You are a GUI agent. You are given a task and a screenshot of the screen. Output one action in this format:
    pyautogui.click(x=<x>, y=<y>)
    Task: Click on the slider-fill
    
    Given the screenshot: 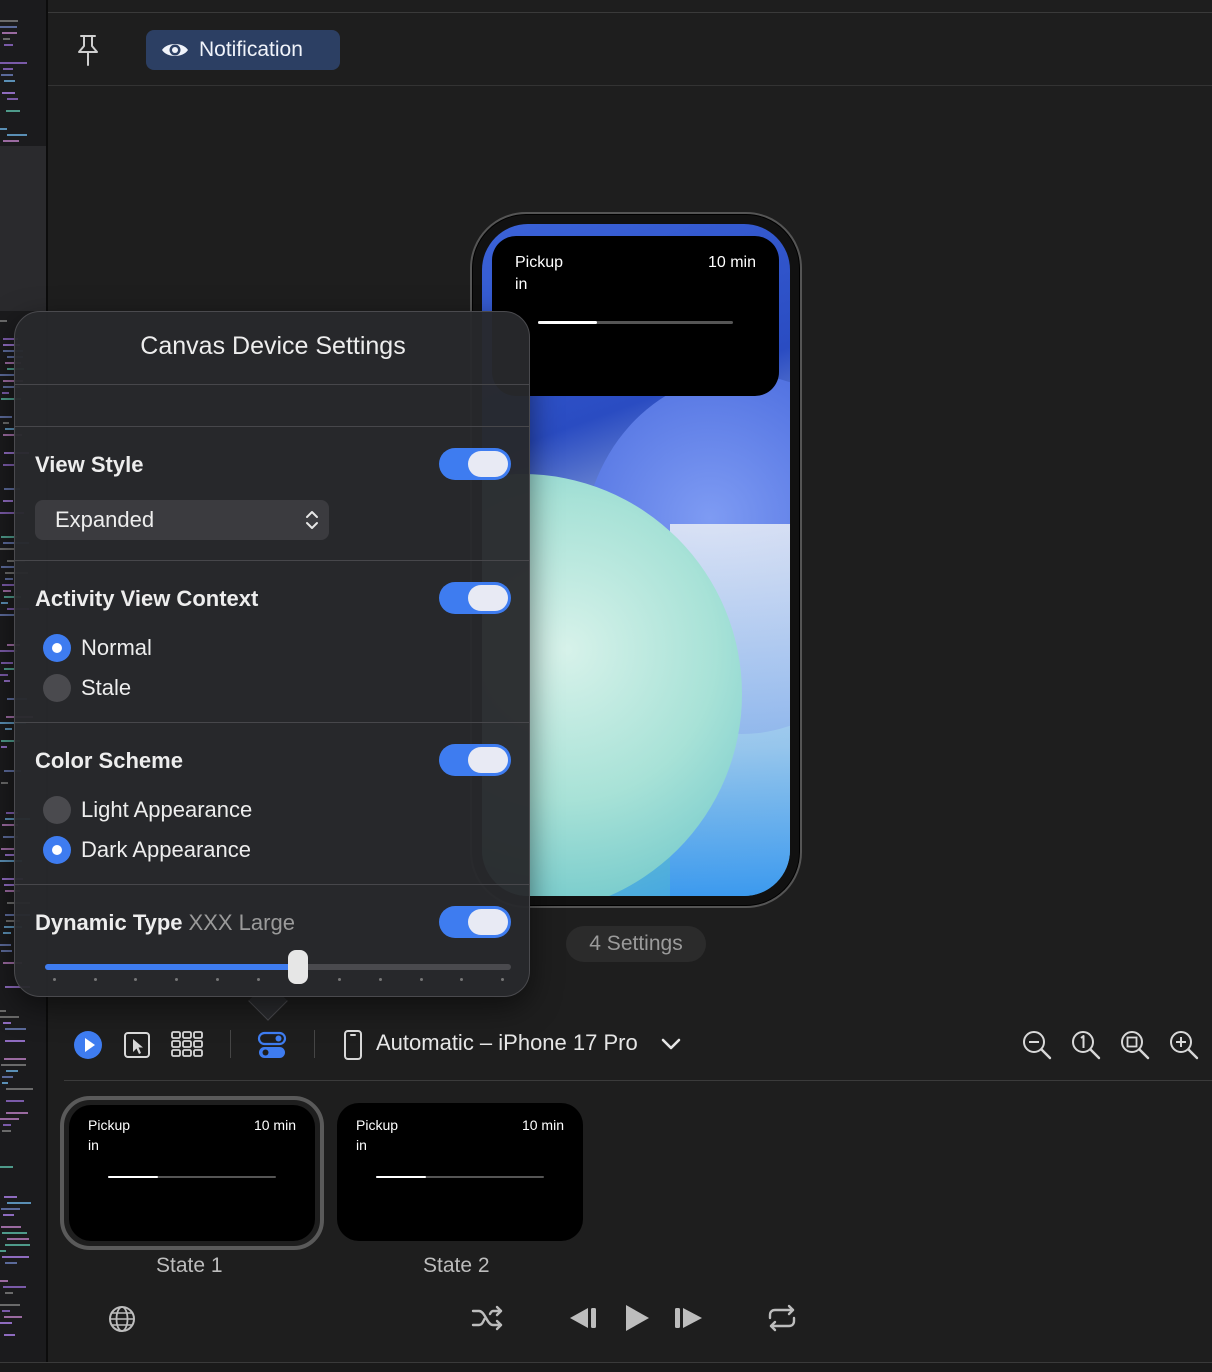 What is the action you would take?
    pyautogui.click(x=171, y=967)
    